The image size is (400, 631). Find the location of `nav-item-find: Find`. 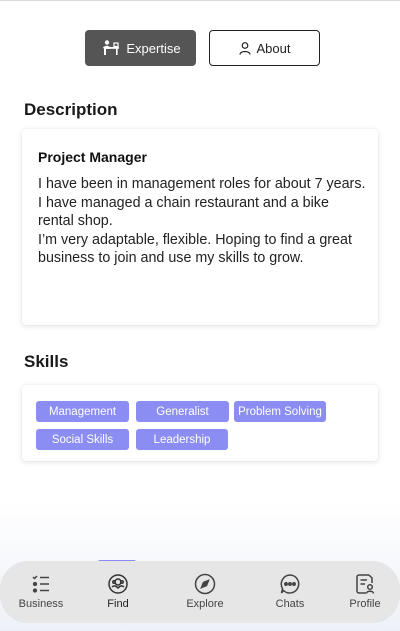

nav-item-find: Find is located at coordinates (118, 591).